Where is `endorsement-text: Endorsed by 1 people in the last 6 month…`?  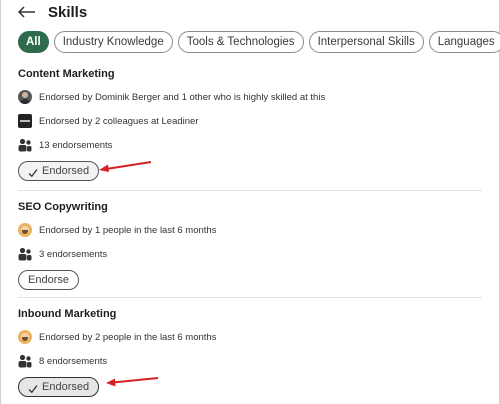 endorsement-text: Endorsed by 1 people in the last 6 month… is located at coordinates (127, 230).